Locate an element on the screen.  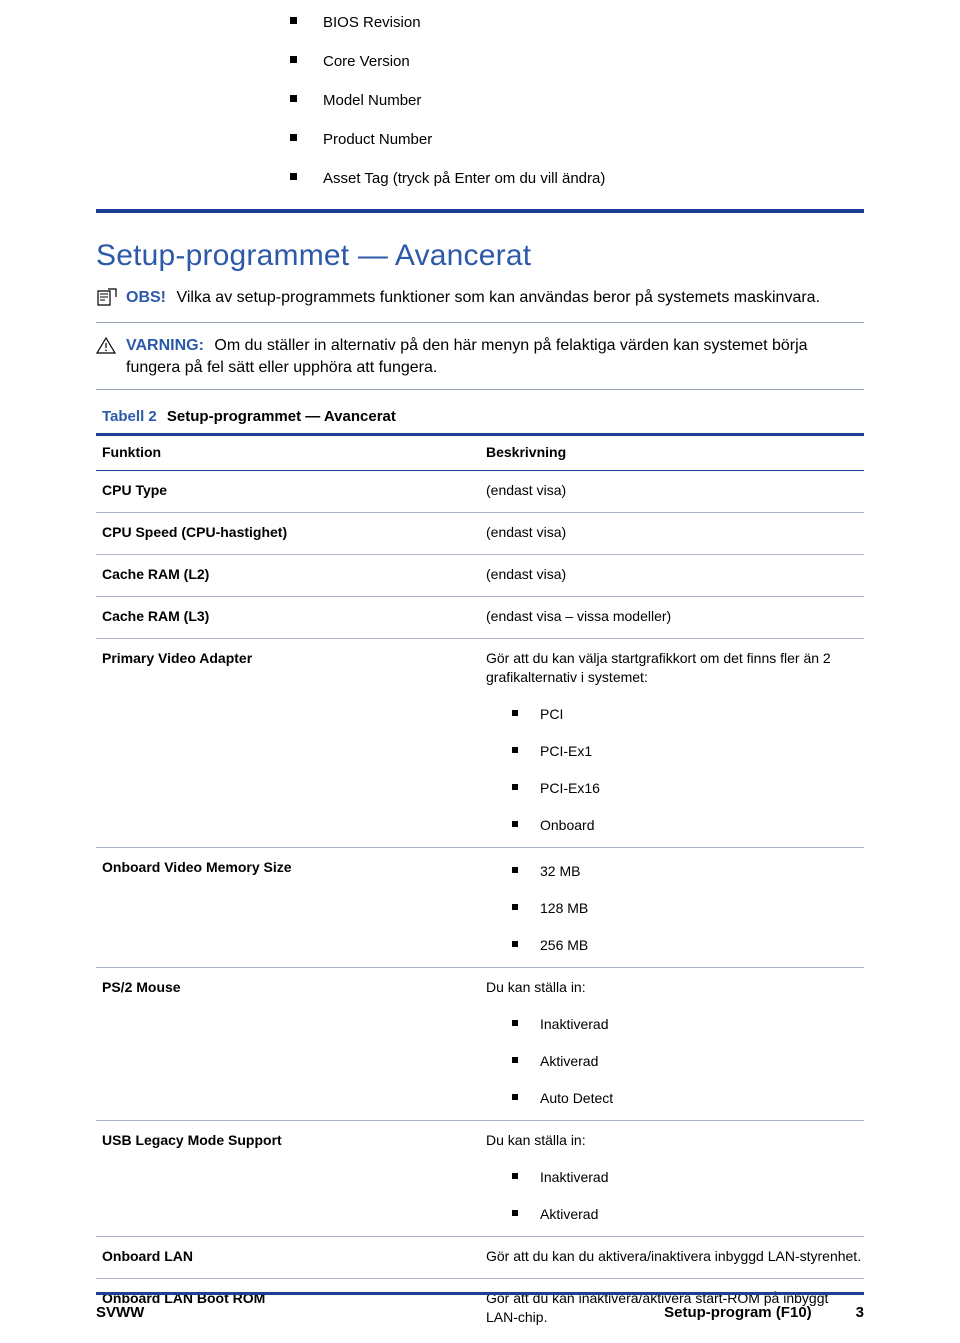
row-bullet-list: 32 MB 128 MB 256 MB is located at coordinates (675, 908).